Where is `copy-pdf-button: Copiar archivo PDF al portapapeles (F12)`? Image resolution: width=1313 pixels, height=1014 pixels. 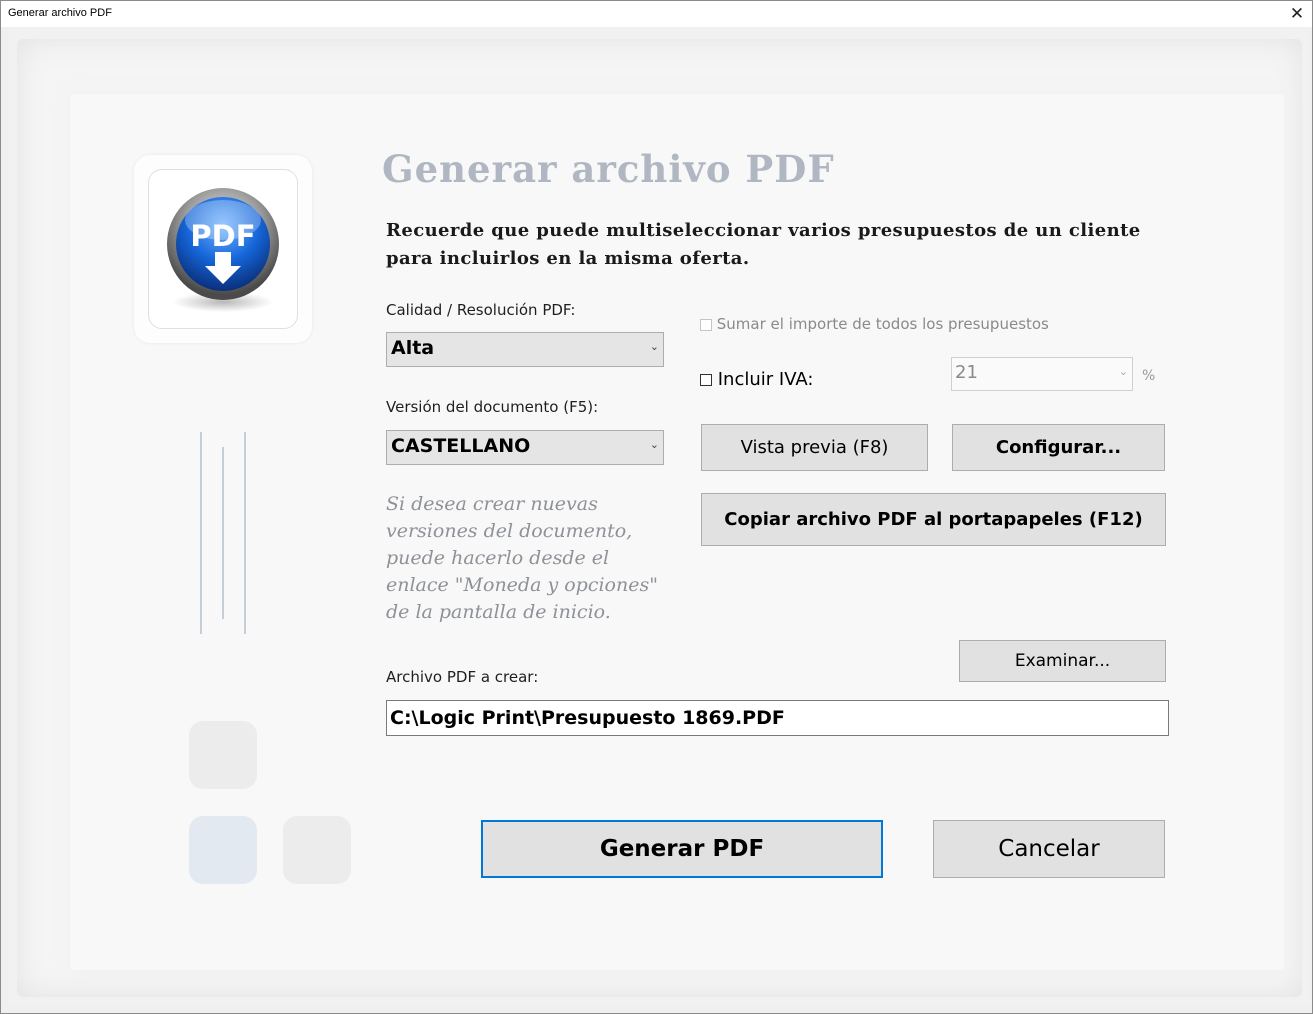
copy-pdf-button: Copiar archivo PDF al portapapeles (F12) is located at coordinates (933, 519).